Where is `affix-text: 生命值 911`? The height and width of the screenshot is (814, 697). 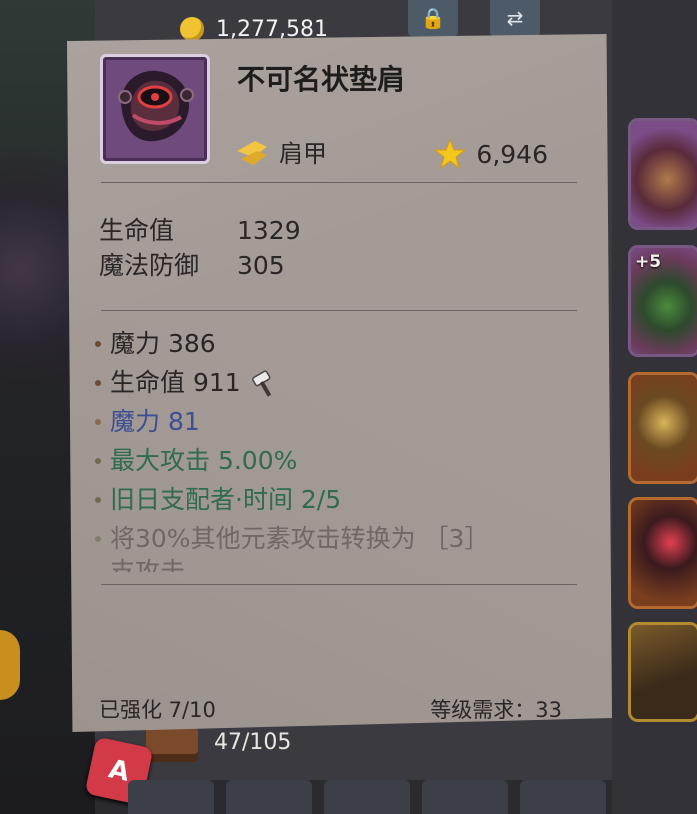 affix-text: 生命值 911 is located at coordinates (175, 382).